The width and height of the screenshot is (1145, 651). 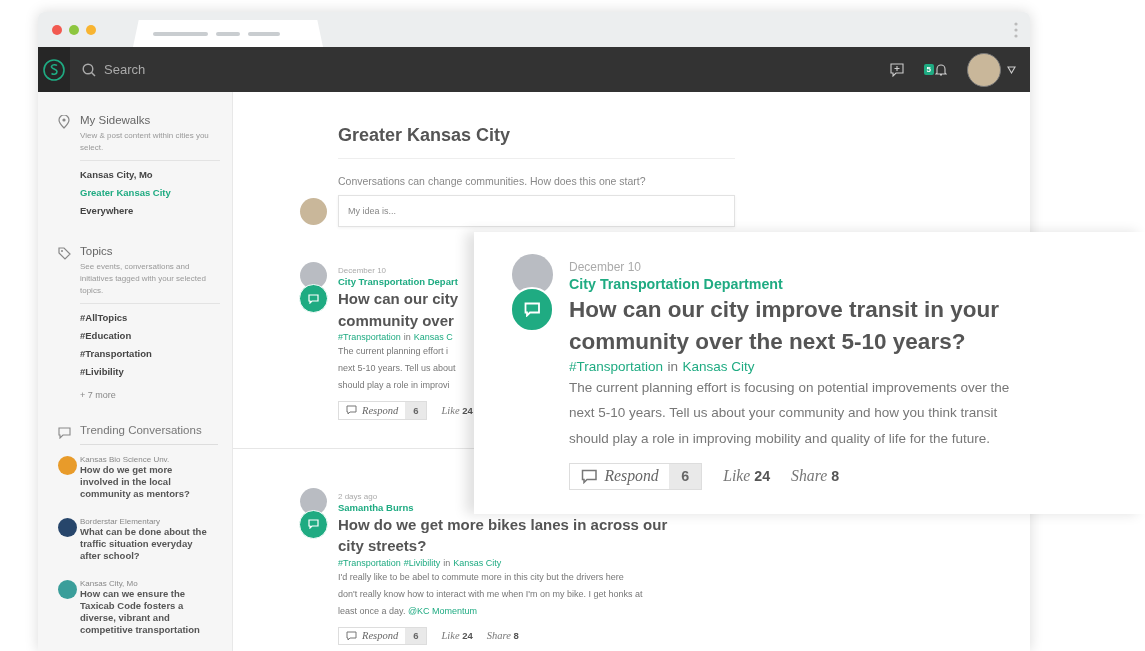 I want to click on minimize-window-button, so click(x=74, y=29).